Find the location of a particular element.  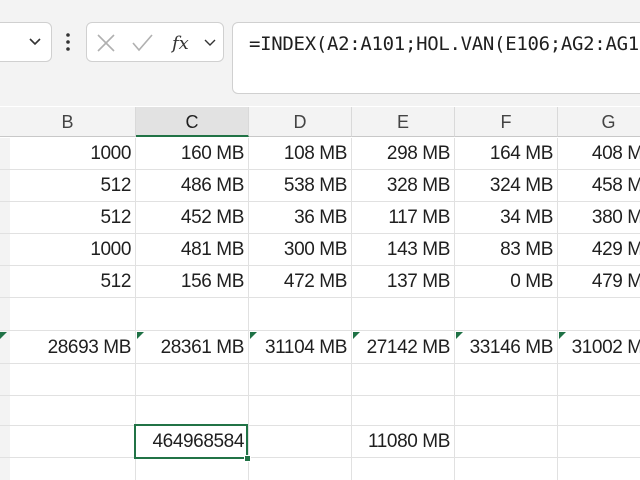

cell-c-row-0: 160 MB is located at coordinates (192, 154).